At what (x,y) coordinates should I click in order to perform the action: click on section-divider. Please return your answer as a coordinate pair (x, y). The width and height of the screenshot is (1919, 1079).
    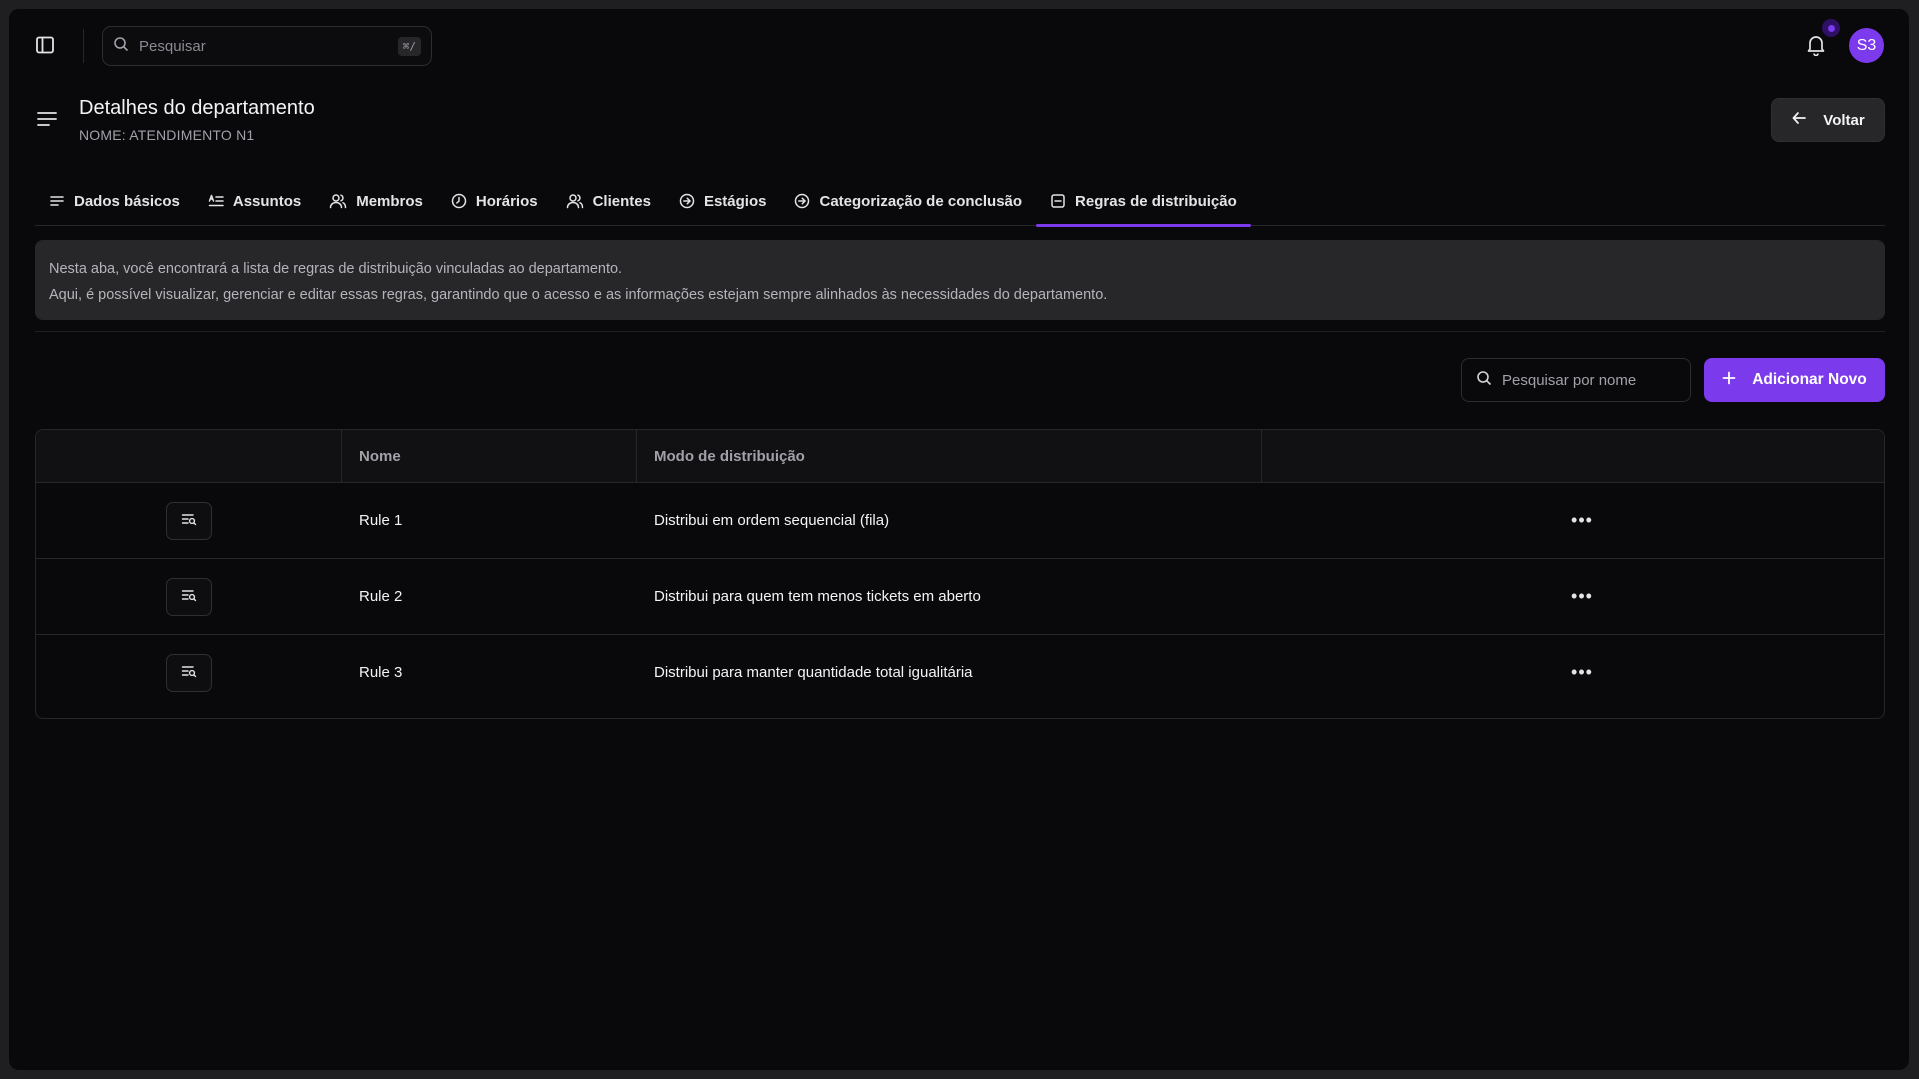
    Looking at the image, I should click on (960, 331).